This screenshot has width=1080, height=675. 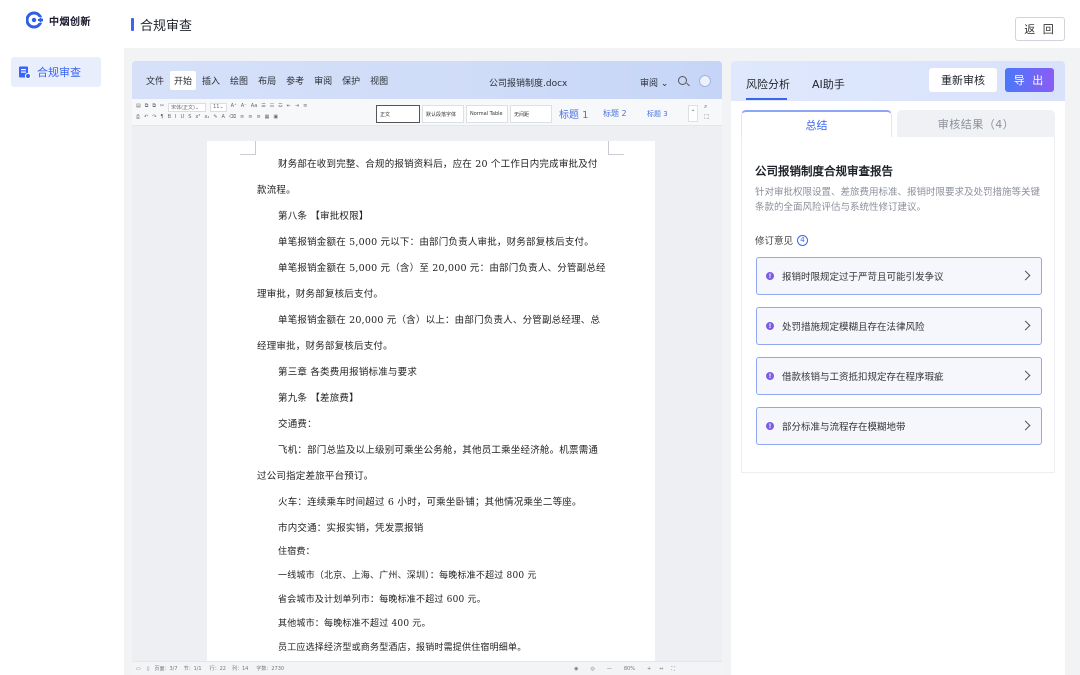 I want to click on copy-icon: ⧉, so click(x=147, y=107).